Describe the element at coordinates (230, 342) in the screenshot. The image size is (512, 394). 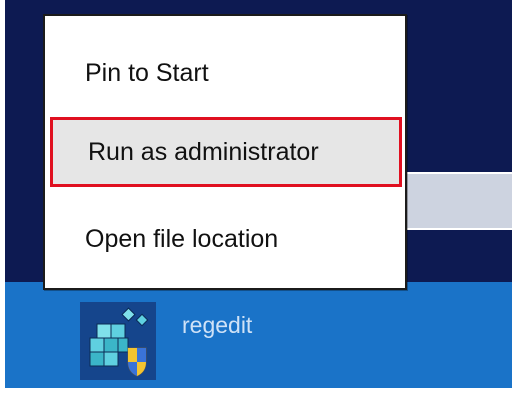
I see `search-result-regedit: regedit` at that location.